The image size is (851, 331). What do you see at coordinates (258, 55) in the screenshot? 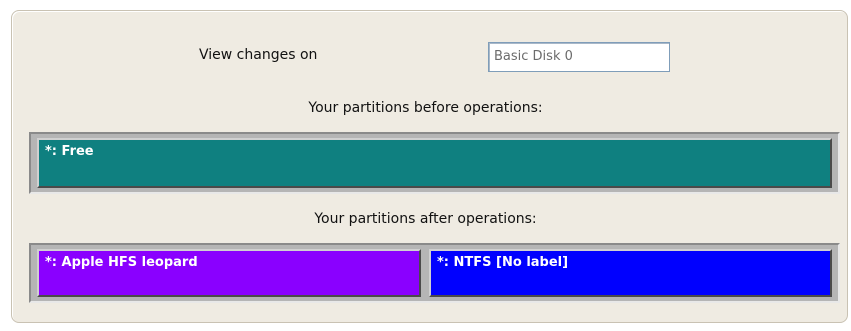
I see `view-changes-label: View changes on` at bounding box center [258, 55].